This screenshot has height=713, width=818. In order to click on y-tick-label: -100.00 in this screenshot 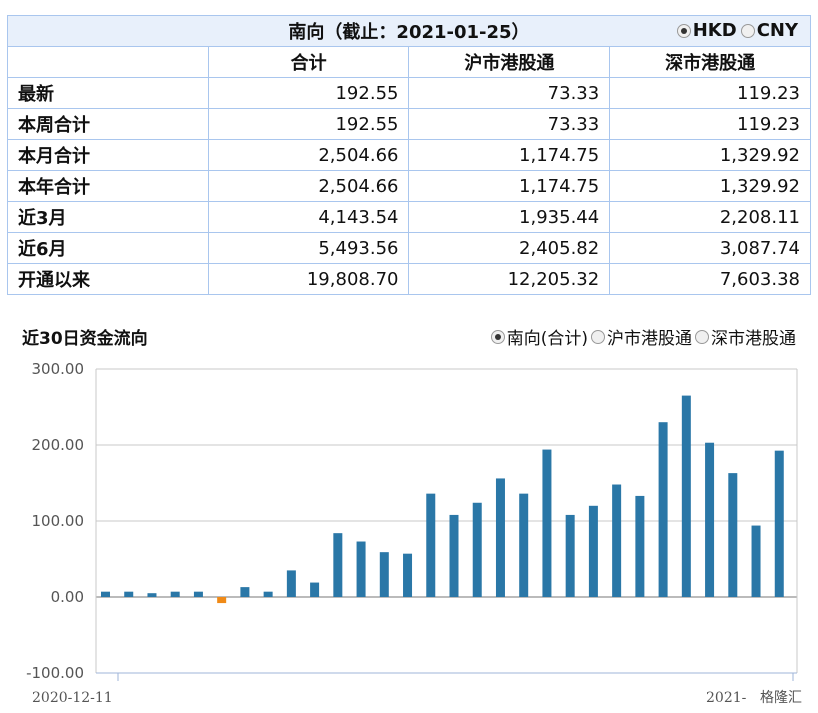, I will do `click(55, 673)`.